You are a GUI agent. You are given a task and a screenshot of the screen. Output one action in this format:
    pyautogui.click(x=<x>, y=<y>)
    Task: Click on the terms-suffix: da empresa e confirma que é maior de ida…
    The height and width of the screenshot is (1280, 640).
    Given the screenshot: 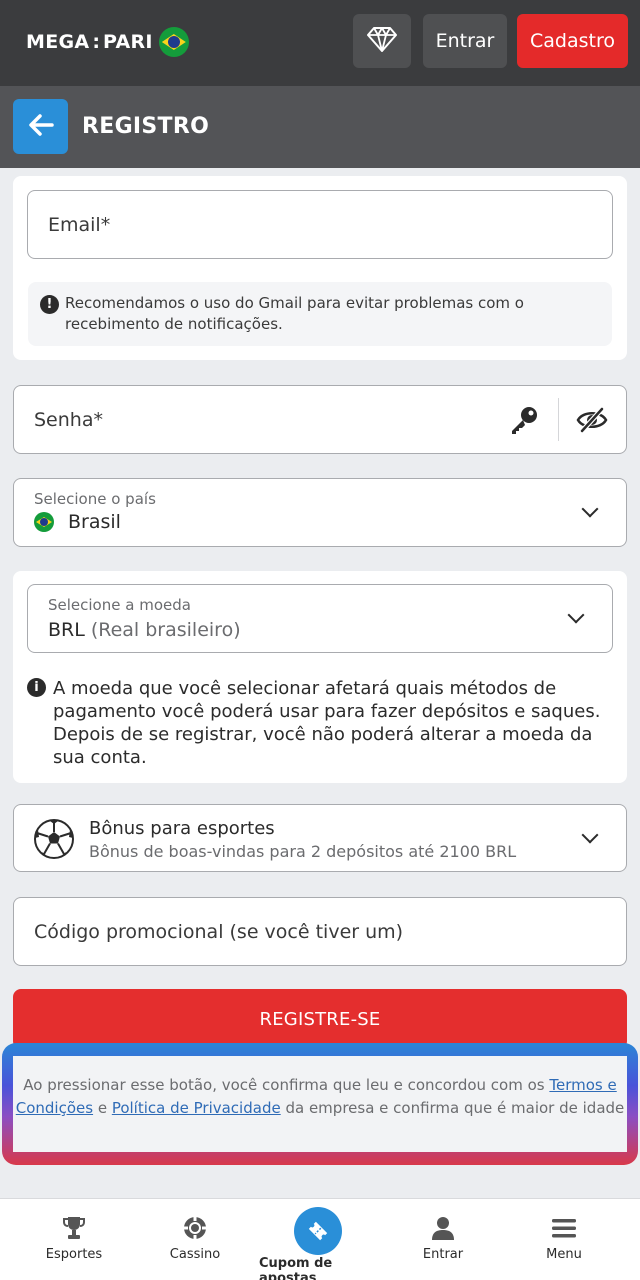 What is the action you would take?
    pyautogui.click(x=452, y=1108)
    